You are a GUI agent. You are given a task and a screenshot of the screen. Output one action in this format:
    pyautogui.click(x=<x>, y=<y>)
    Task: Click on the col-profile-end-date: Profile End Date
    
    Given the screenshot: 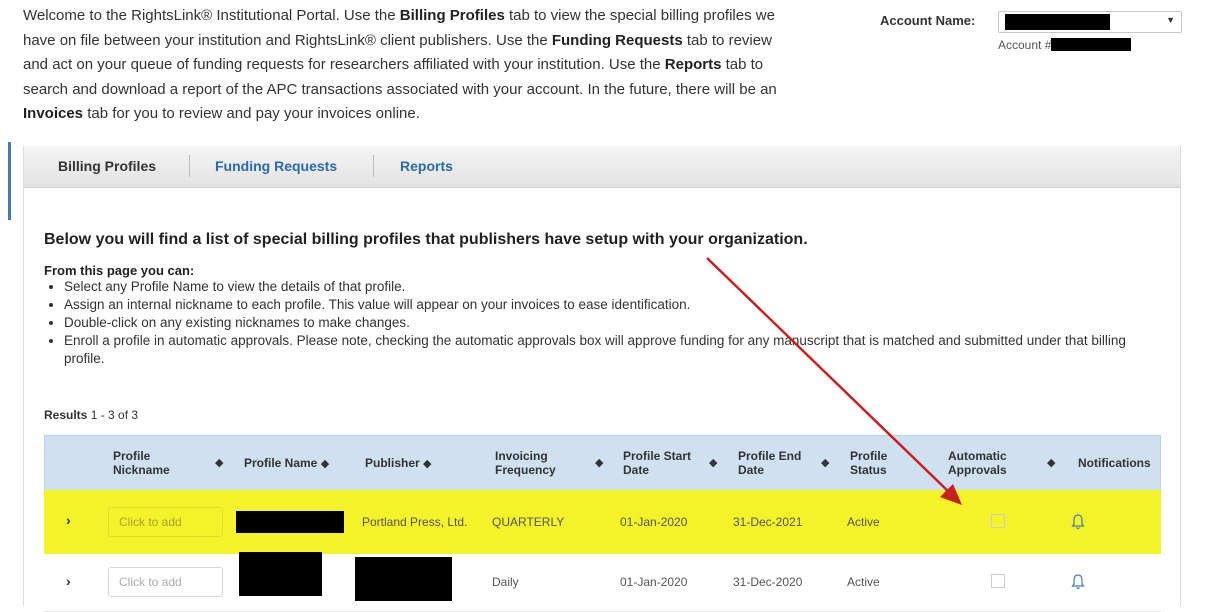 What is the action you would take?
    pyautogui.click(x=769, y=463)
    